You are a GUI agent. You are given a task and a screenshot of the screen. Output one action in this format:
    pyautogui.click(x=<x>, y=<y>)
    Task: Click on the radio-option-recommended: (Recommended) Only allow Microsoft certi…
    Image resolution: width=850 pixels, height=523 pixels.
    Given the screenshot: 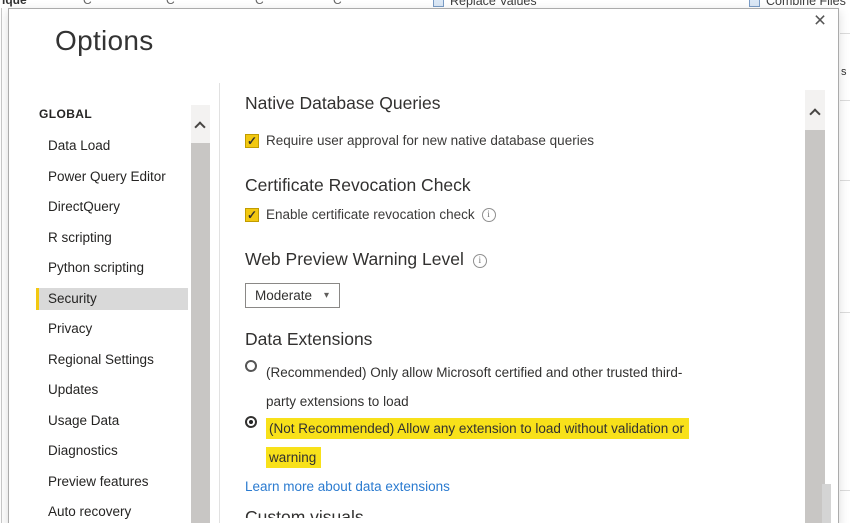 What is the action you would take?
    pyautogui.click(x=463, y=387)
    